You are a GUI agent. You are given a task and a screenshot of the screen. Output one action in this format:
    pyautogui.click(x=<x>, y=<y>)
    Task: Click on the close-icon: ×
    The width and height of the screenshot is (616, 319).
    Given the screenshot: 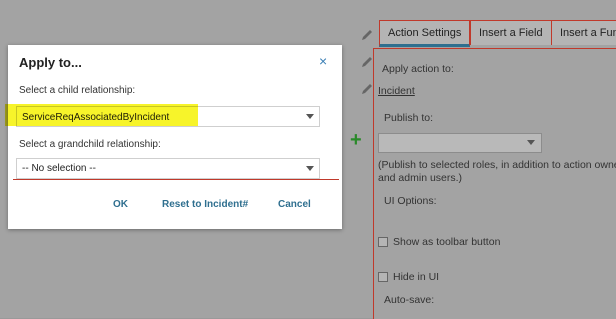 What is the action you would take?
    pyautogui.click(x=323, y=61)
    